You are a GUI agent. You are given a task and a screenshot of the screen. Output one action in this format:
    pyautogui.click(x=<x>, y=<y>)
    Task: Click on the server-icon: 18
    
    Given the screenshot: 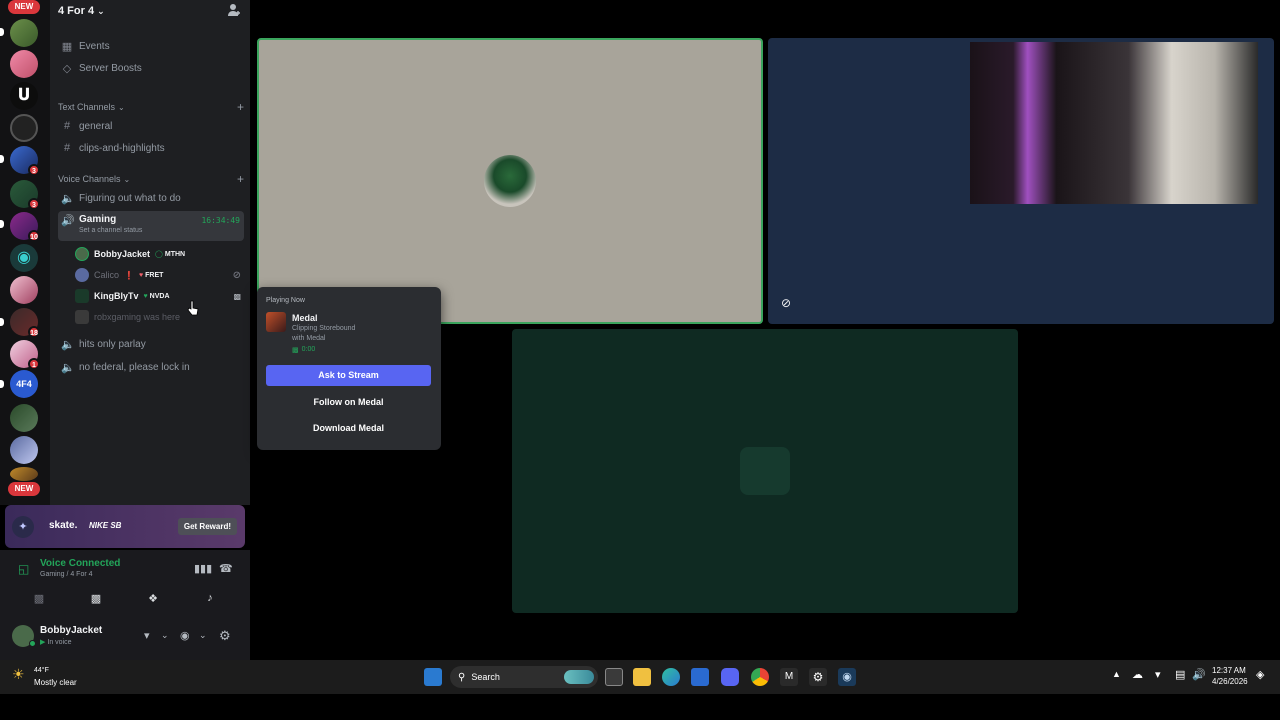 What is the action you would take?
    pyautogui.click(x=25, y=323)
    